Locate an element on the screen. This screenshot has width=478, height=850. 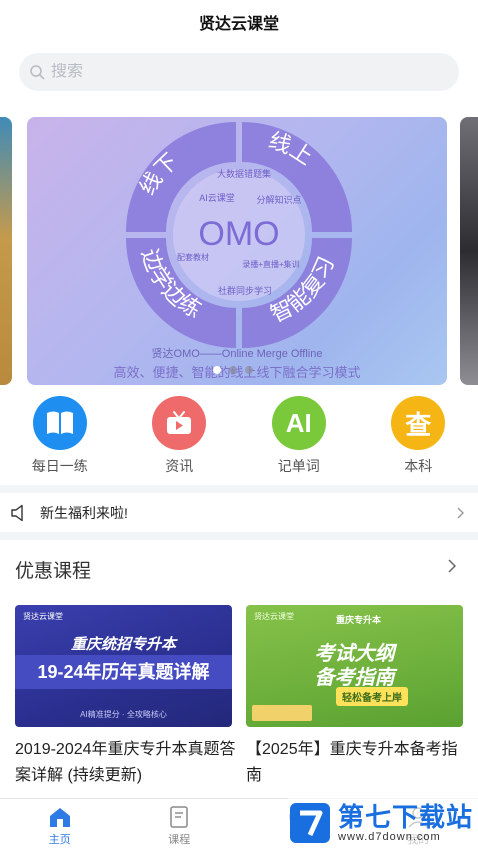
notice-bar: 新生福利来啦! is located at coordinates (239, 513).